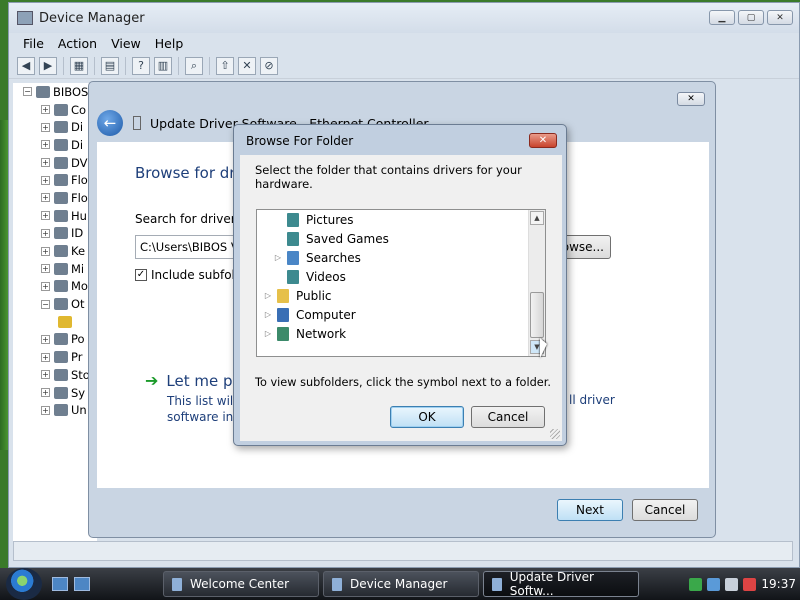  What do you see at coordinates (247, 65) in the screenshot?
I see `uninstall-icon: ✕` at bounding box center [247, 65].